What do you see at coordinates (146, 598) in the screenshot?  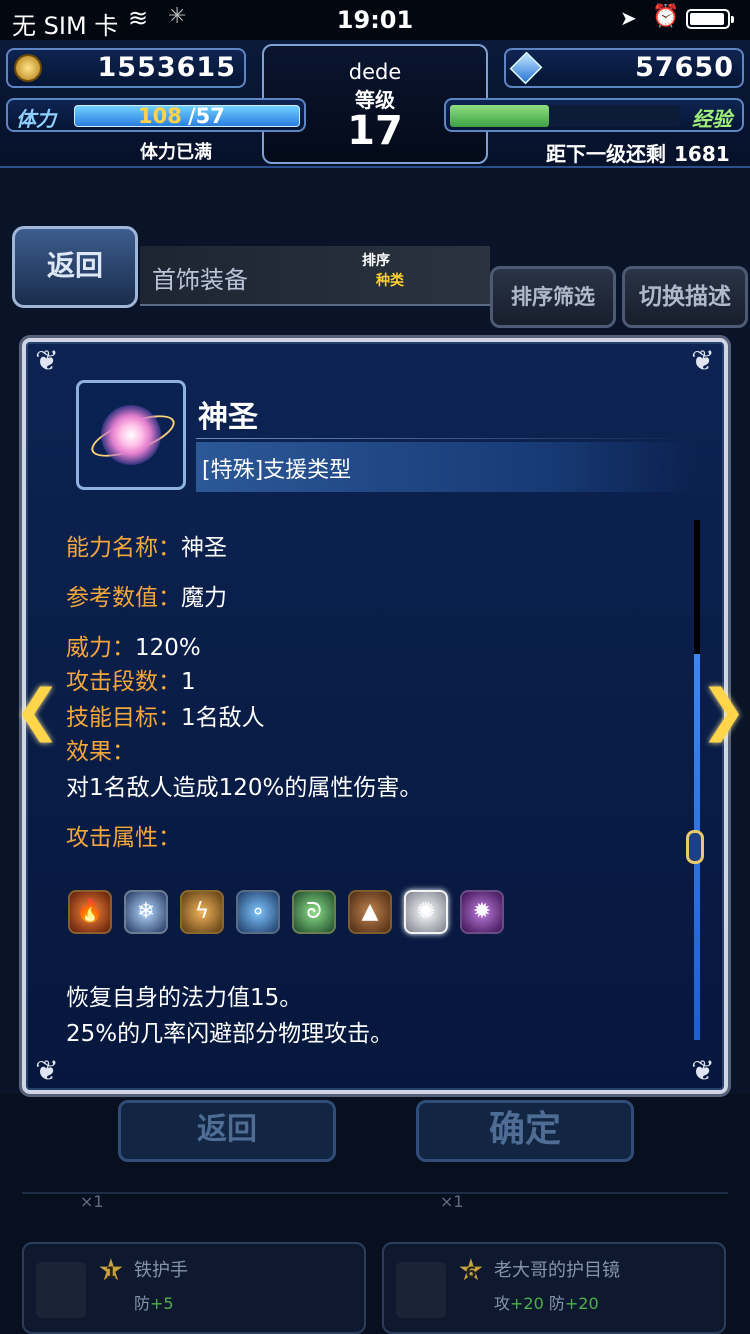 I see `detail-reference-stat: 参考数值：魔力` at bounding box center [146, 598].